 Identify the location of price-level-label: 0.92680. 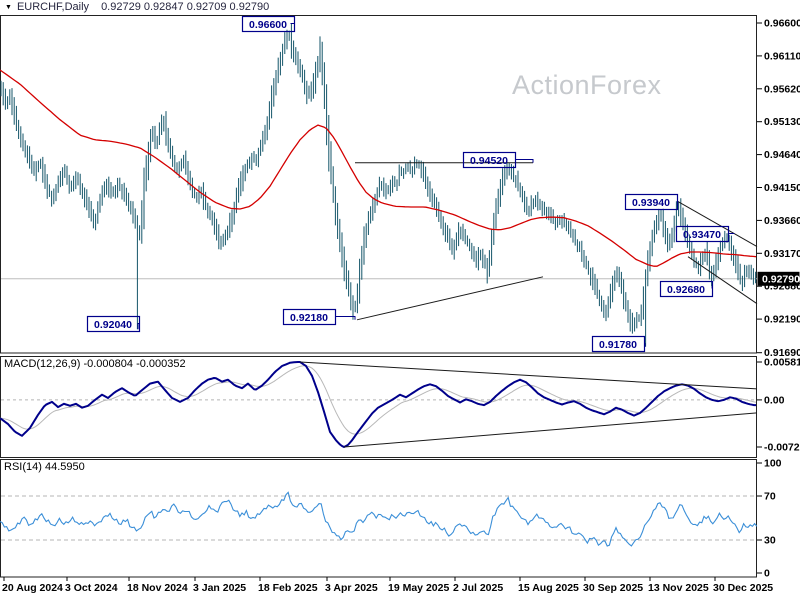
(686, 290).